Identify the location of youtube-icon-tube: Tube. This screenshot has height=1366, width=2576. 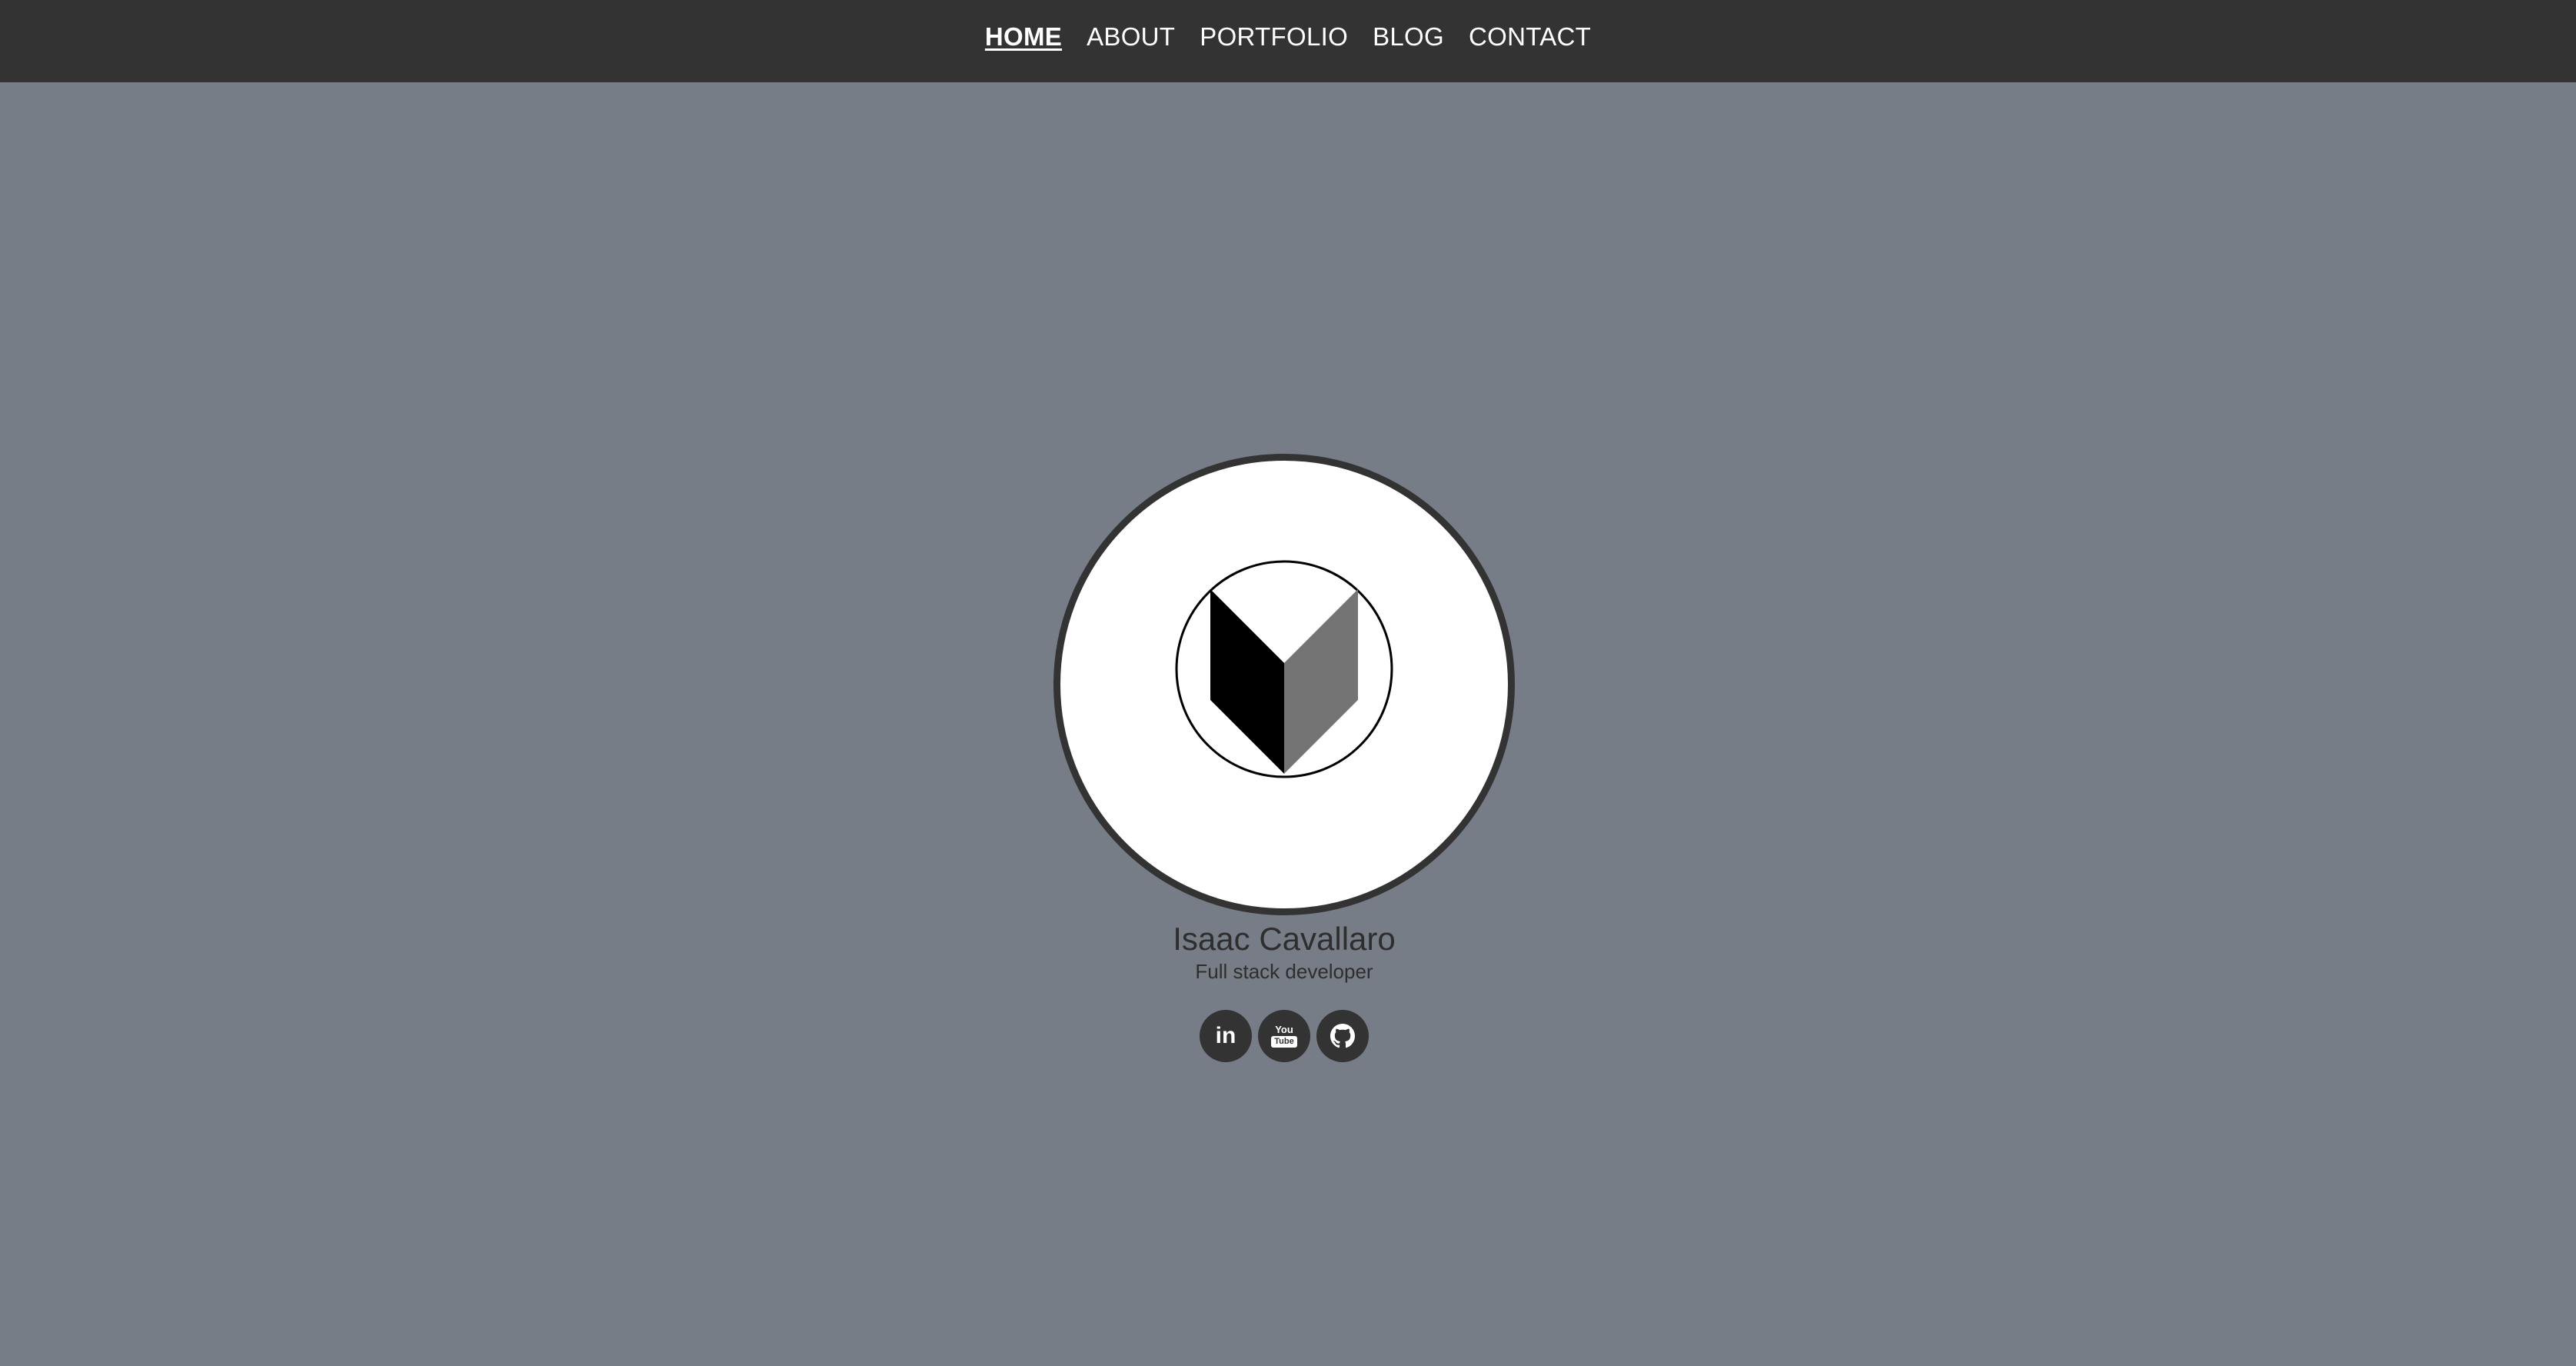
(1284, 1042).